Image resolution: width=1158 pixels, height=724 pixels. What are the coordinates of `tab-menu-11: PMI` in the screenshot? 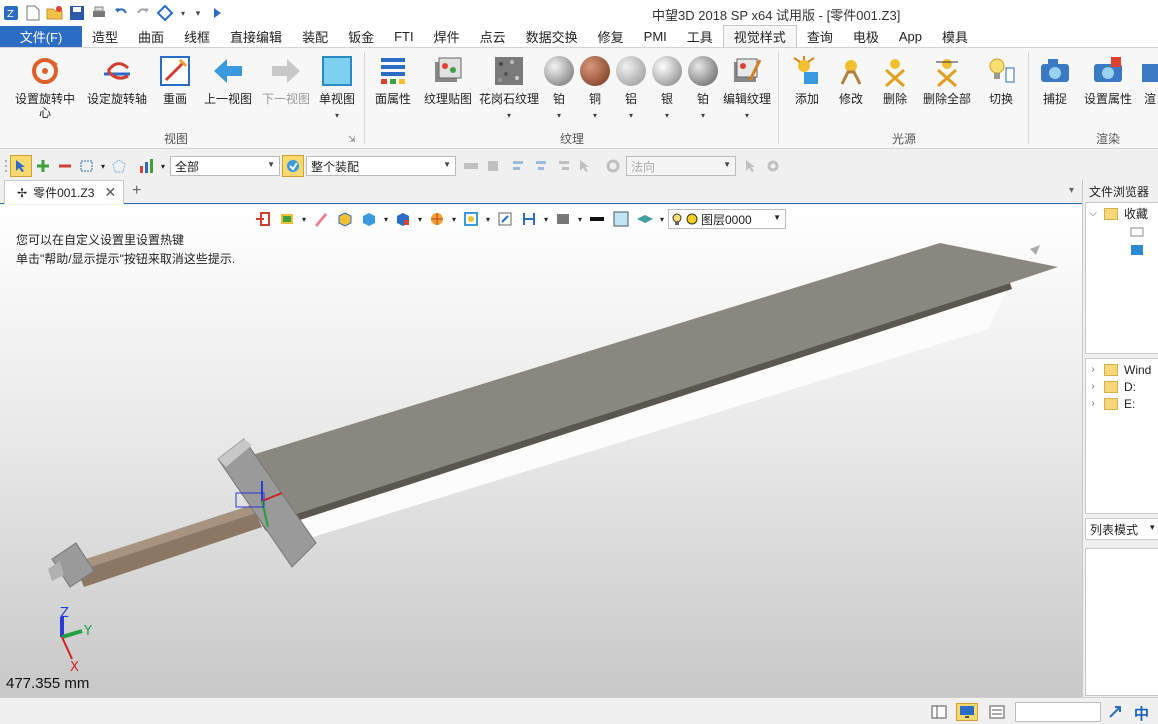 It's located at (655, 36).